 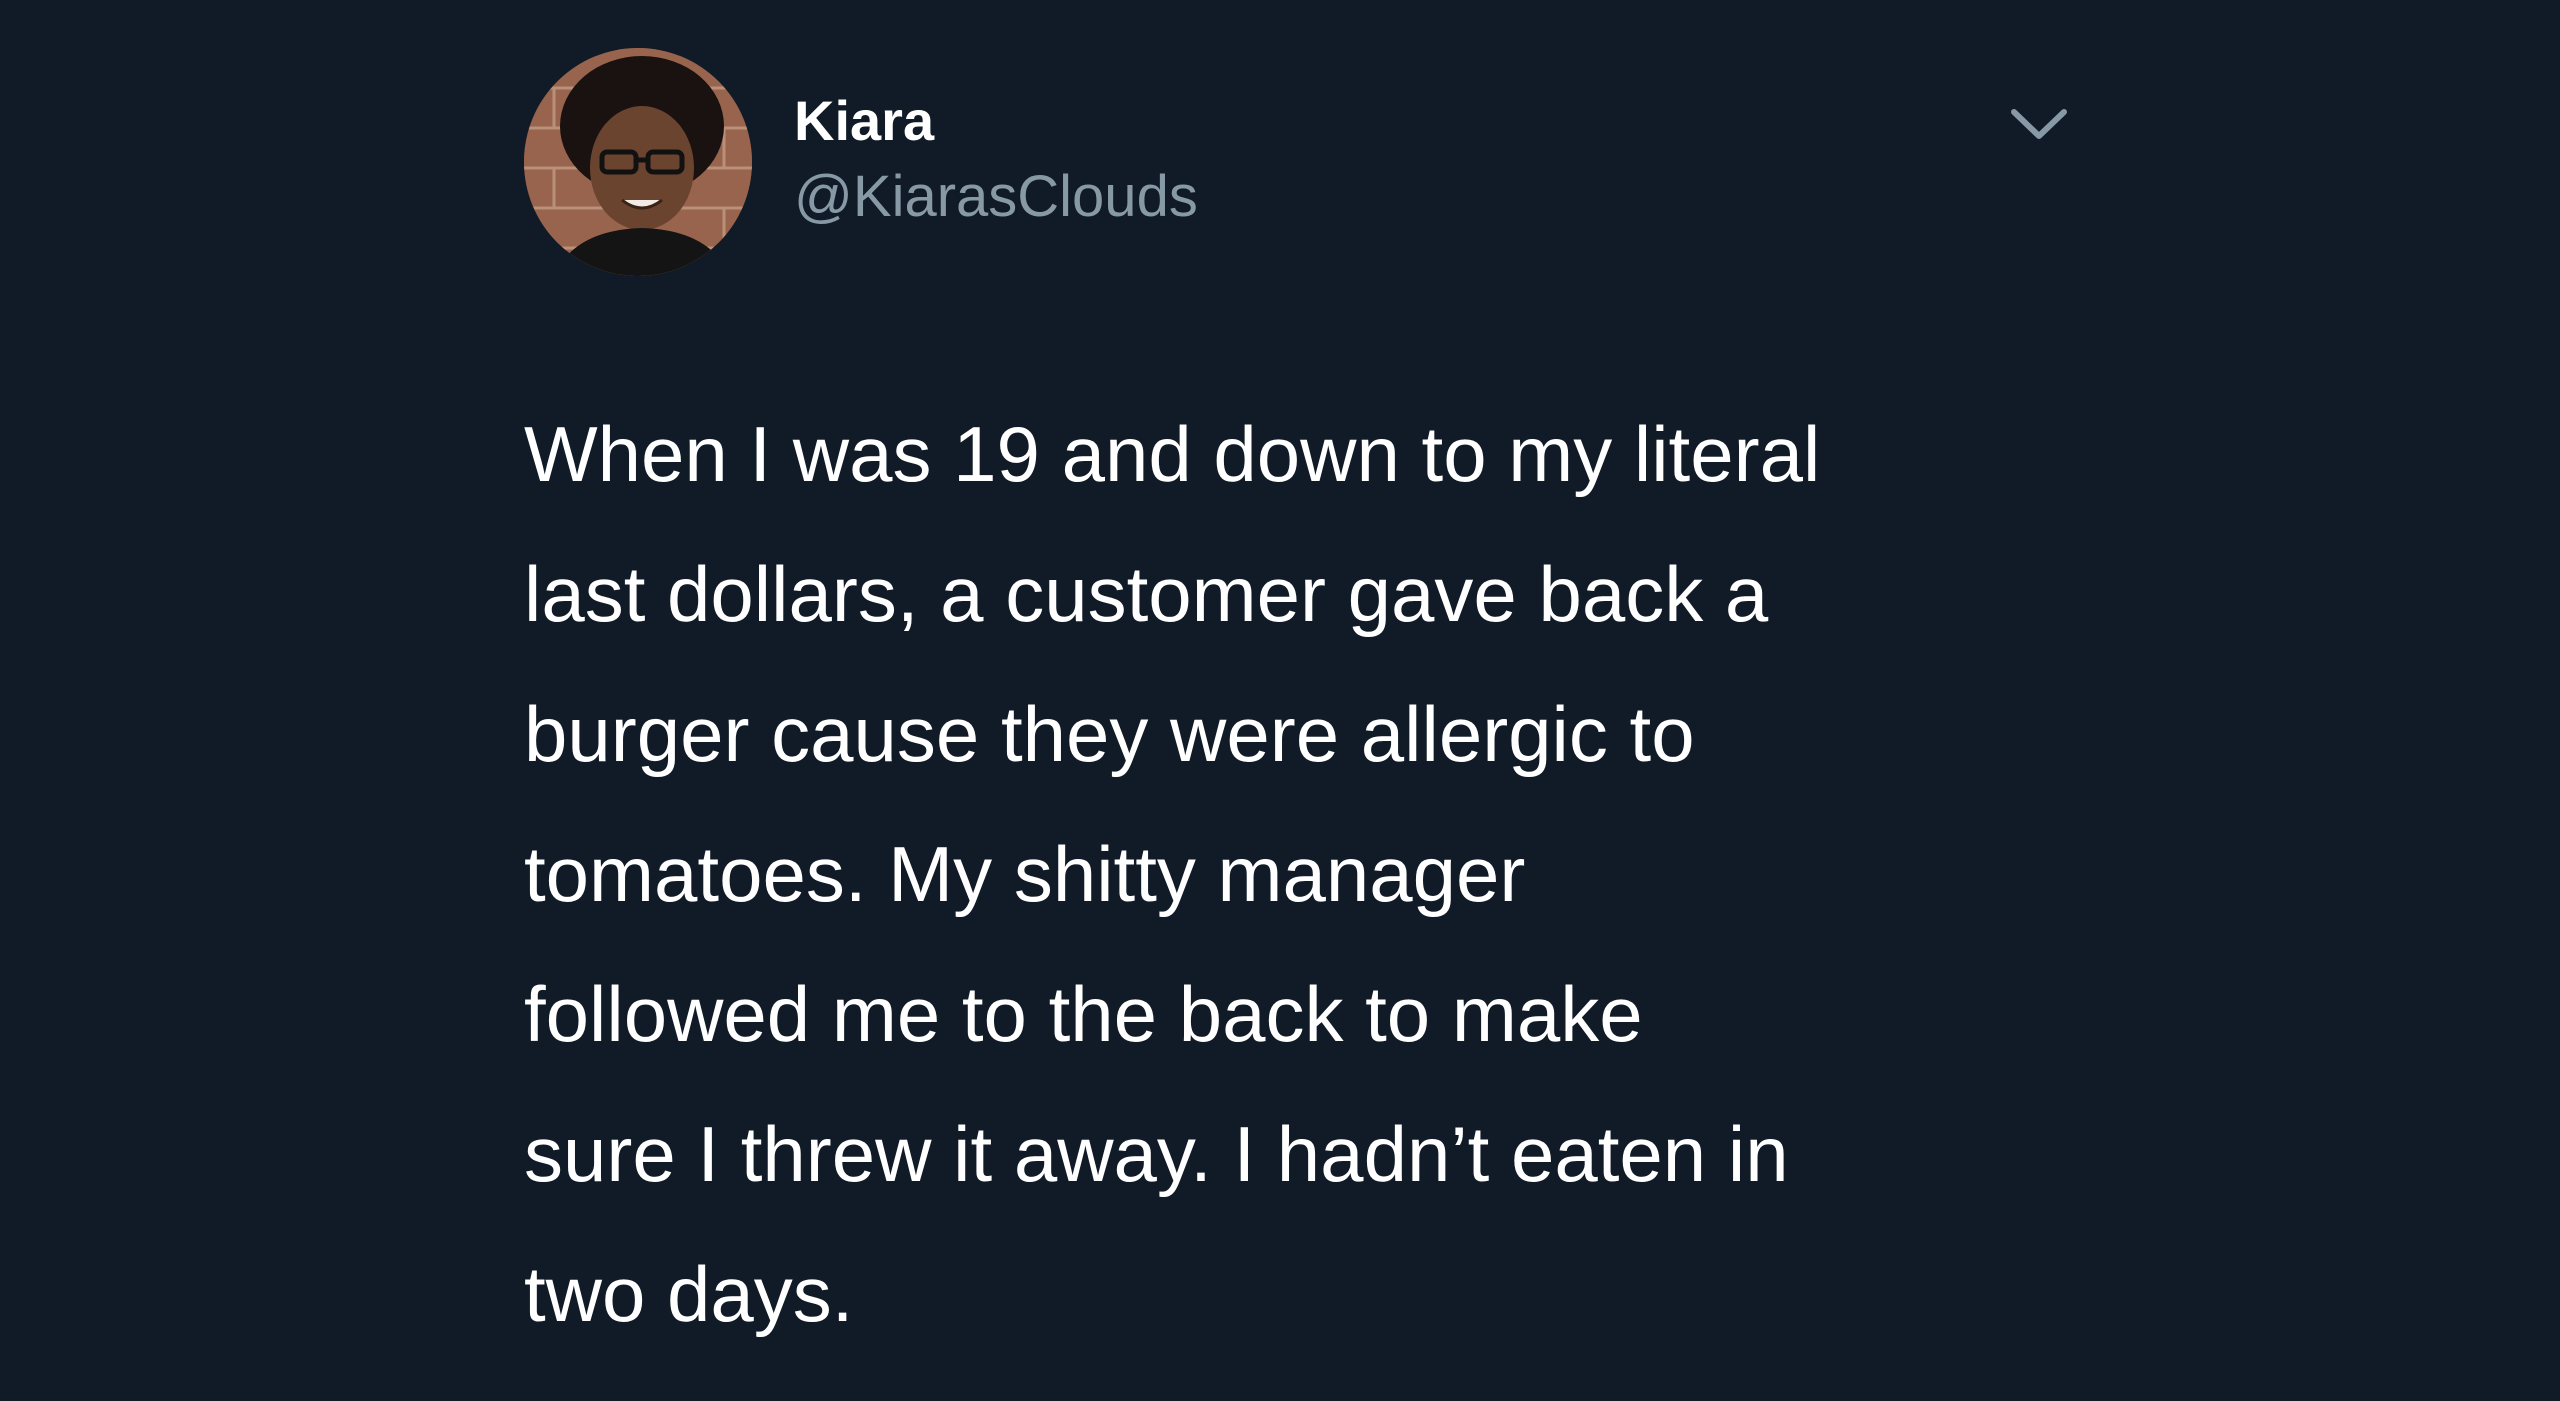 What do you see at coordinates (1025, 874) in the screenshot?
I see `tweet-text-line: tomatoes. My shitty manager` at bounding box center [1025, 874].